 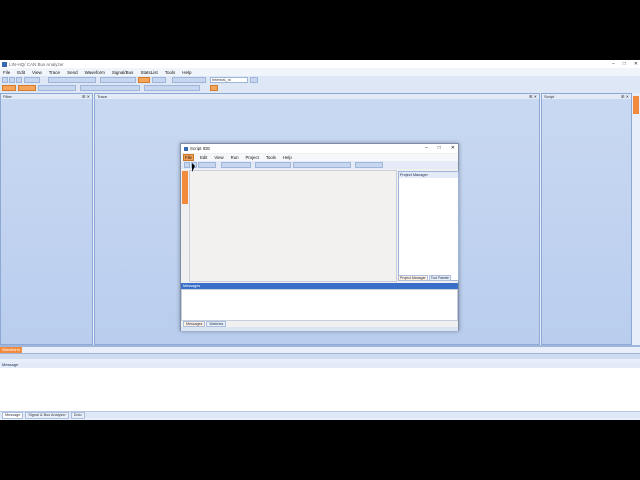 I want to click on menu-tools: Tools, so click(x=170, y=72).